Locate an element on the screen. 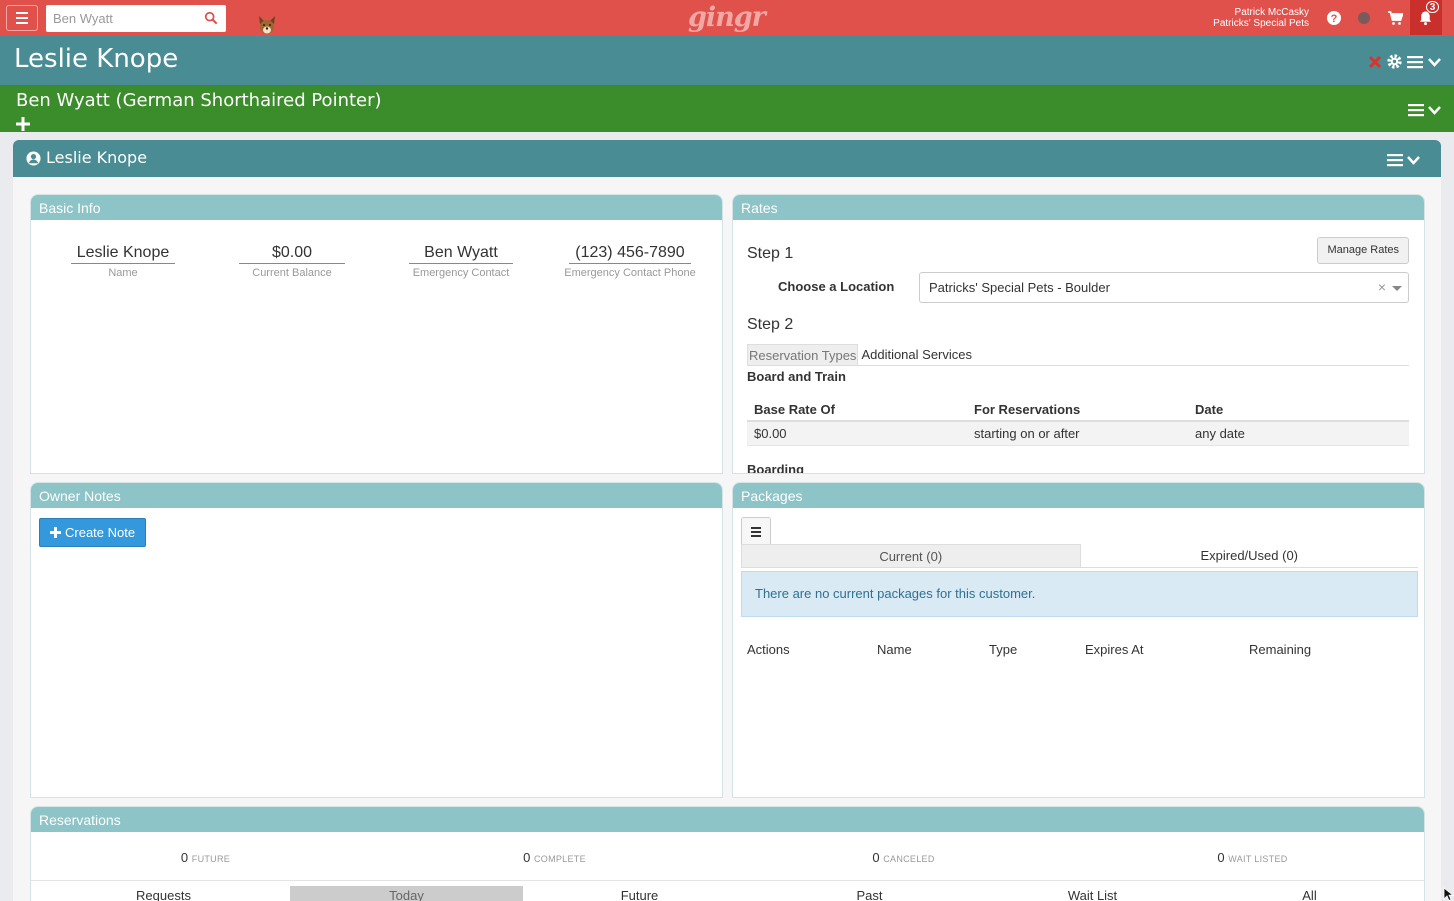 This screenshot has width=1454, height=901. name-field: Leslie Knope Name is located at coordinates (123, 261).